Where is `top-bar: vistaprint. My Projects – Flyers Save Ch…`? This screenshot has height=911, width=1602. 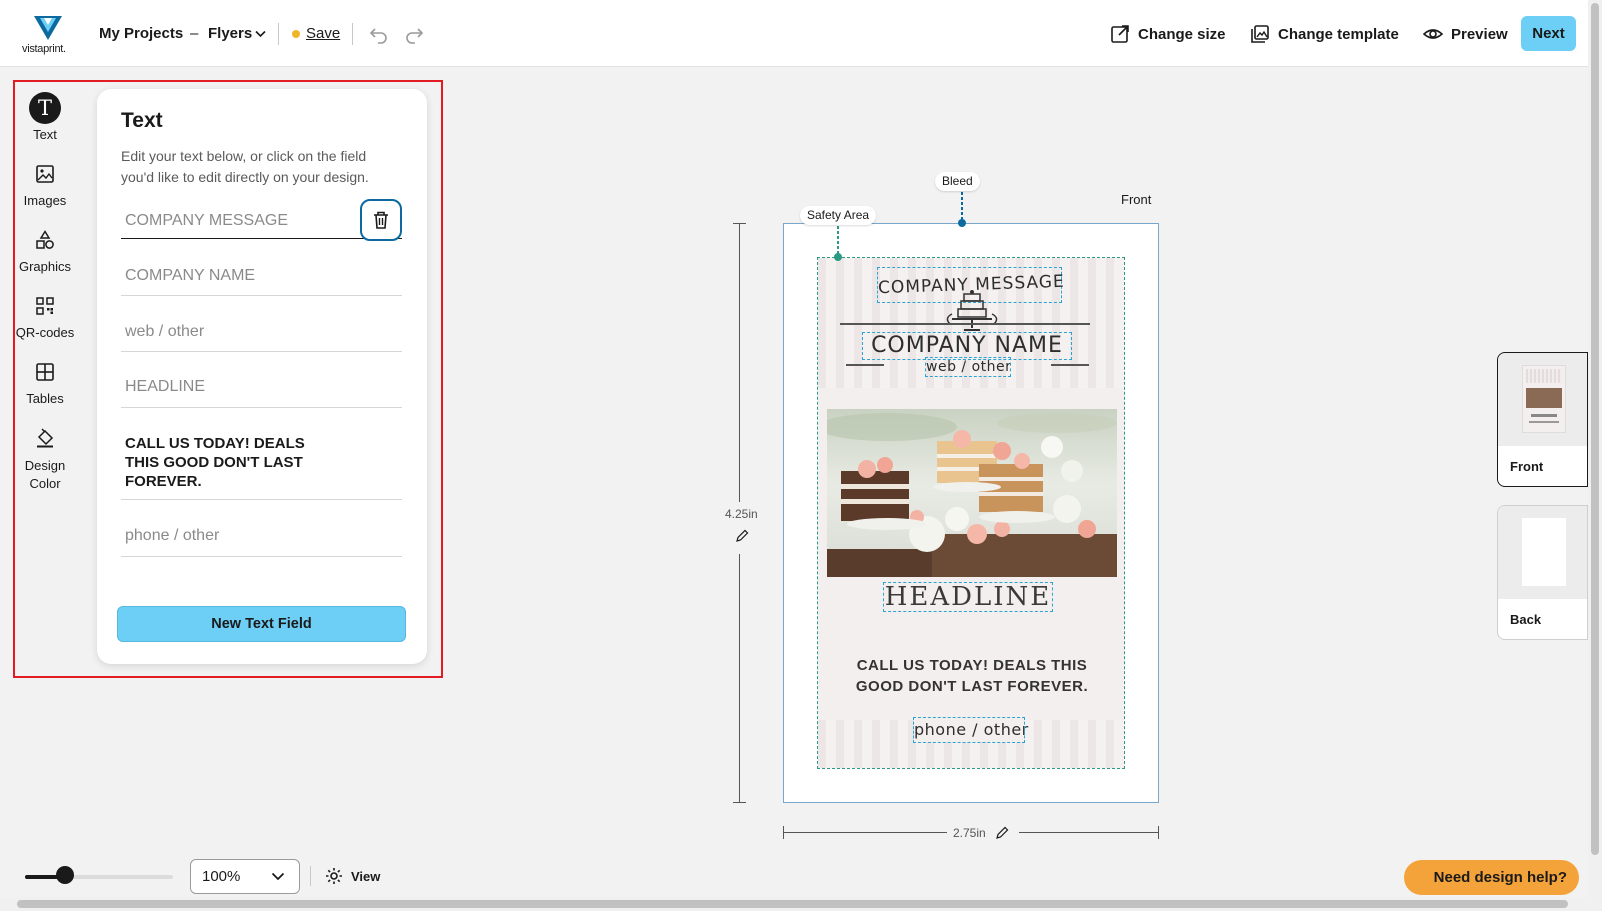 top-bar: vistaprint. My Projects – Flyers Save Ch… is located at coordinates (794, 33).